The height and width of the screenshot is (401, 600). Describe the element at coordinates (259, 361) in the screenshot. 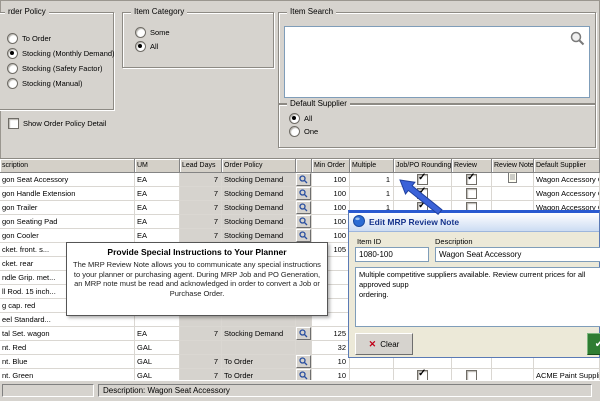

I see `cell-order-policy: To Order` at that location.